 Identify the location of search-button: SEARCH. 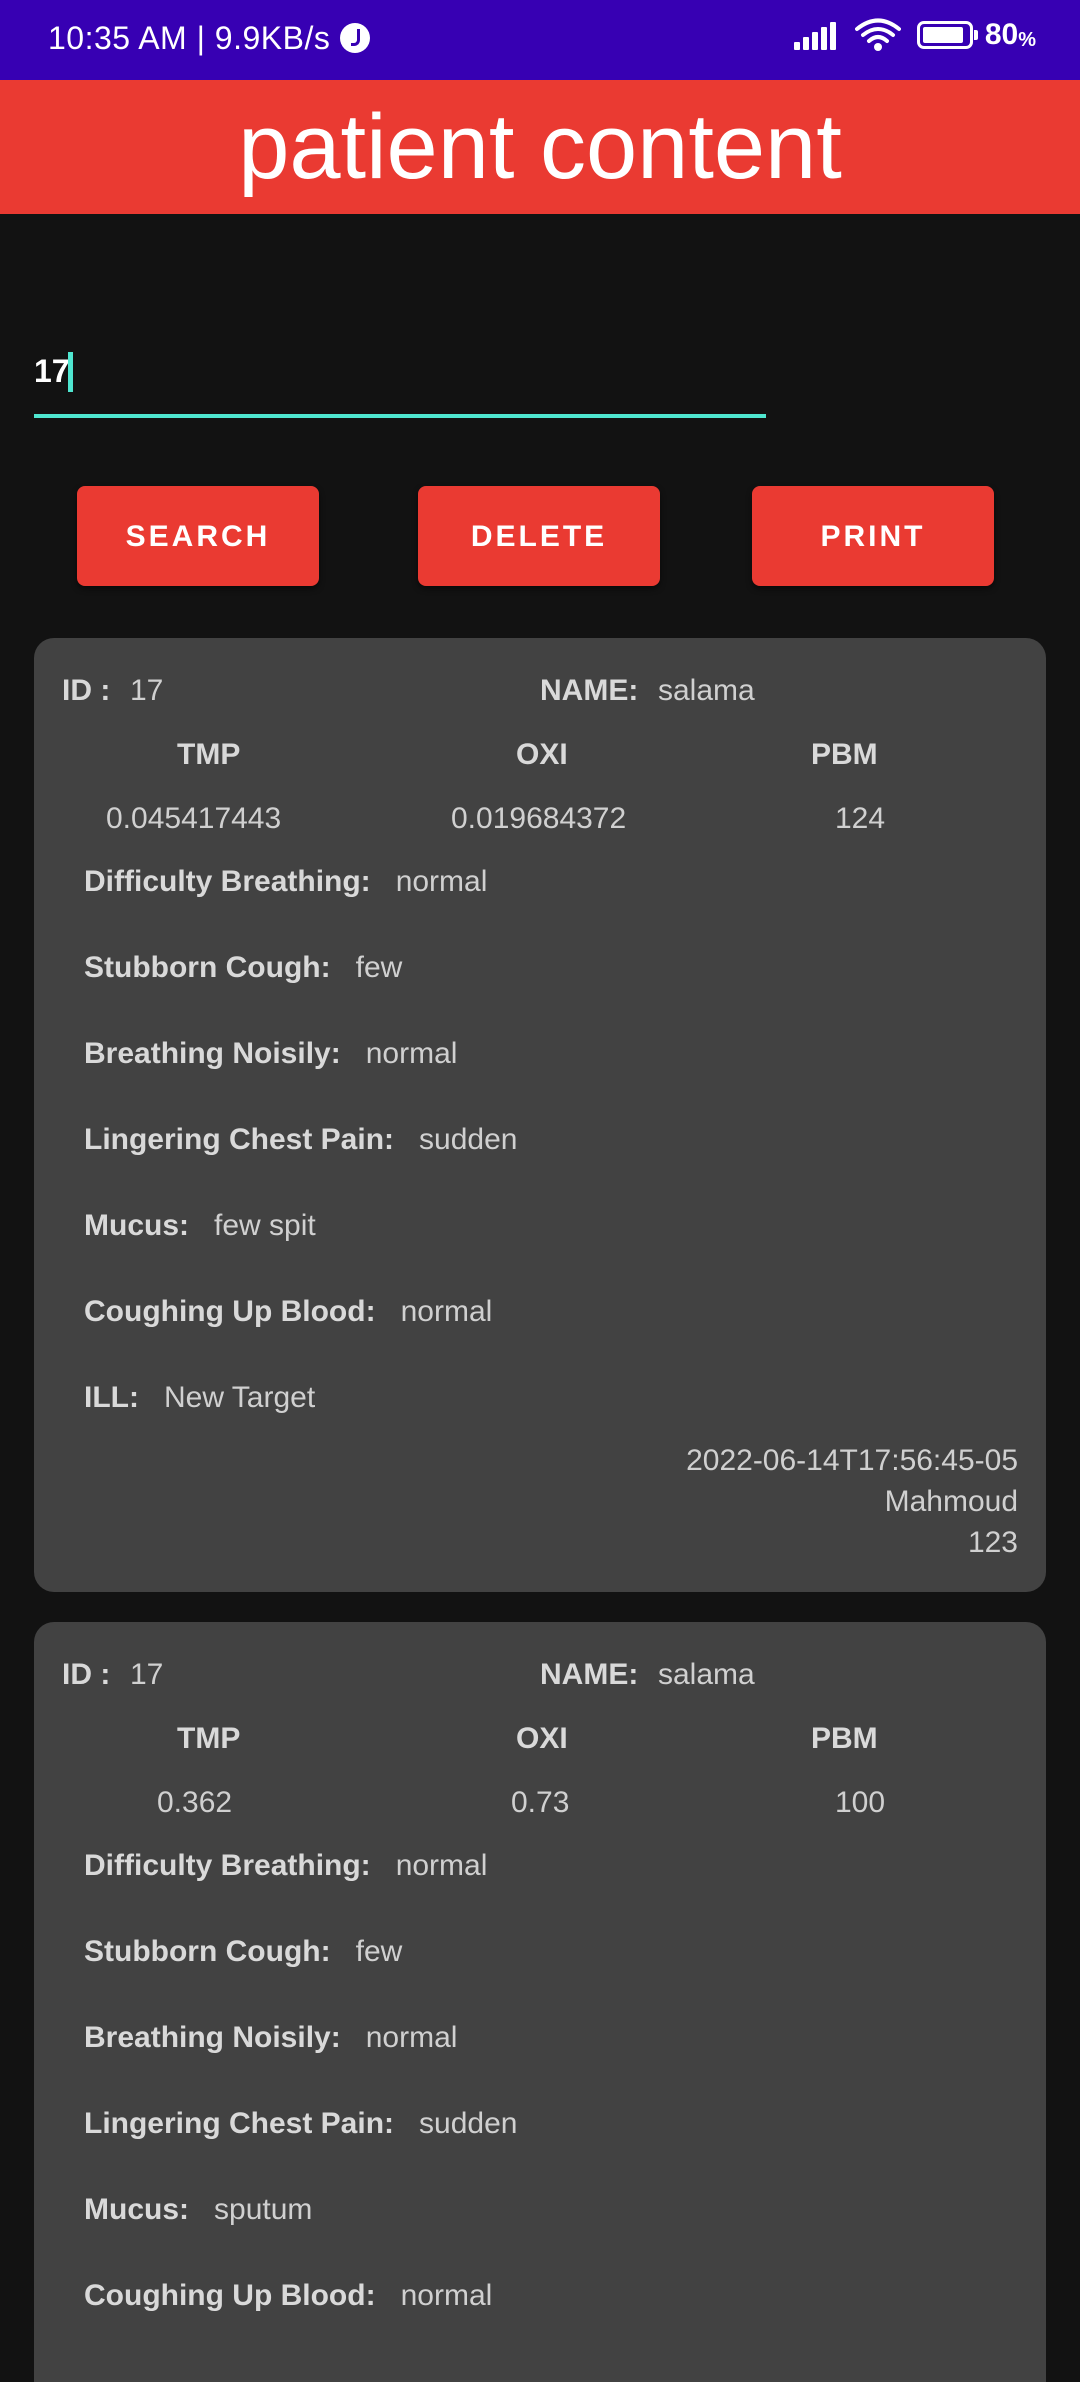
(198, 536).